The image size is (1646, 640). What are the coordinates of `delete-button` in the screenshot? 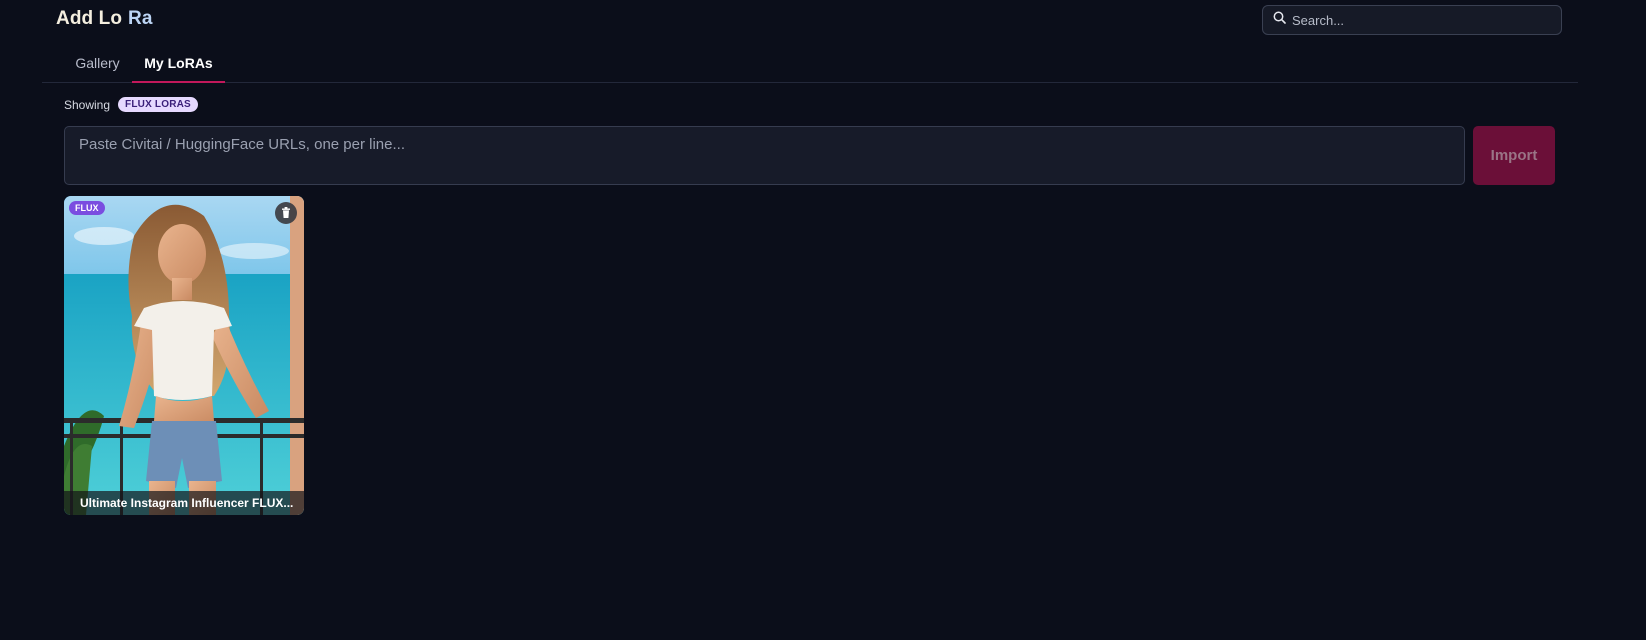 It's located at (286, 213).